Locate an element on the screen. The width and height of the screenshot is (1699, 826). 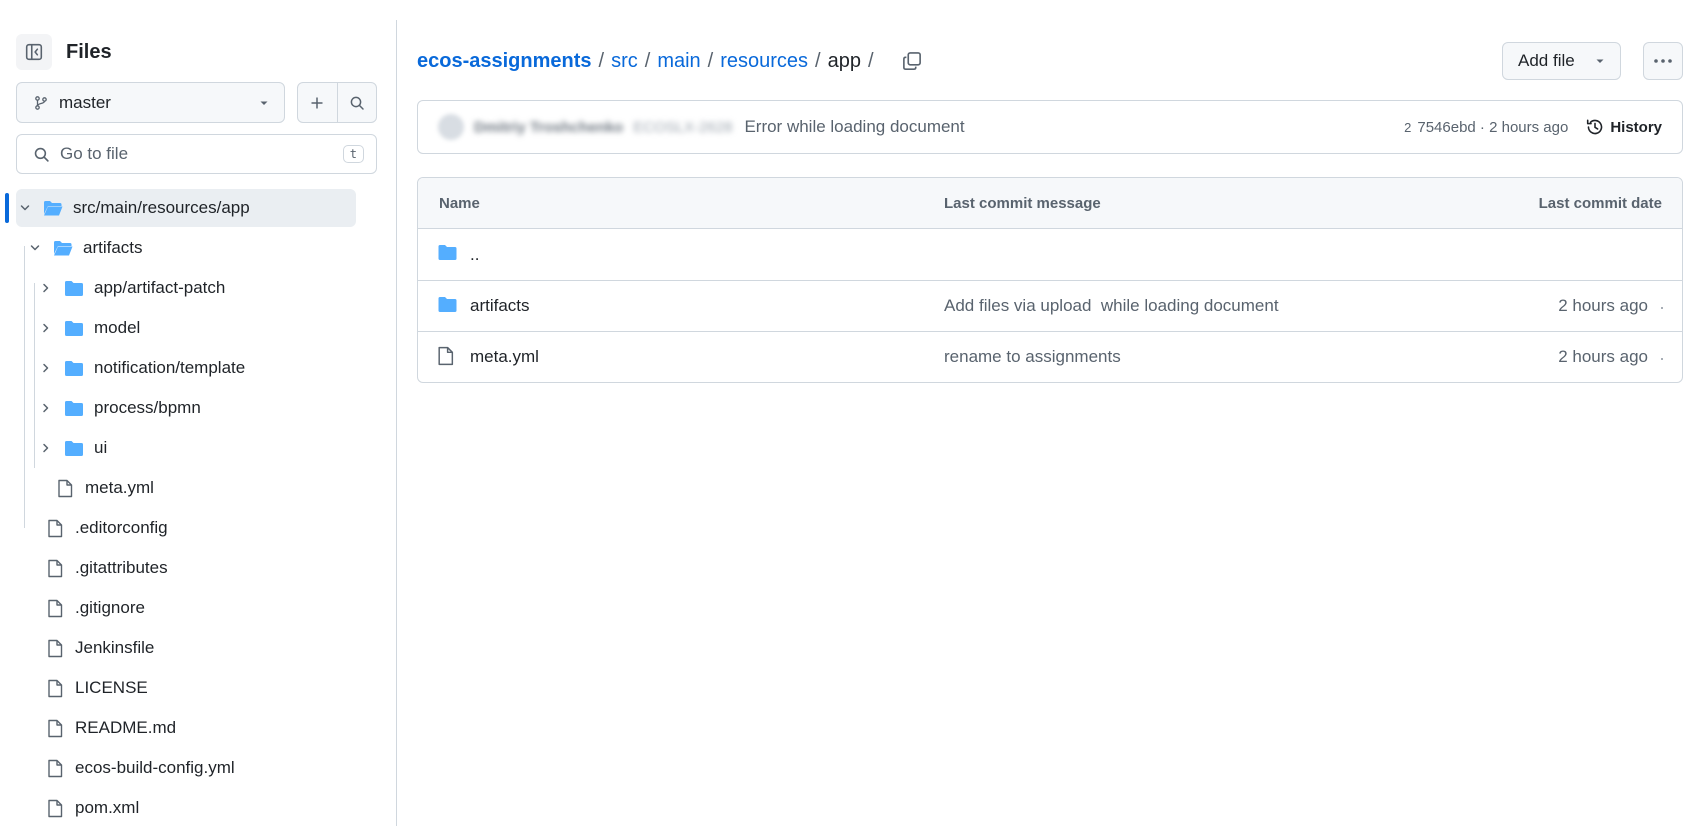
commit-hash-time: 7546ebd · 2 hours ago is located at coordinates (1492, 127).